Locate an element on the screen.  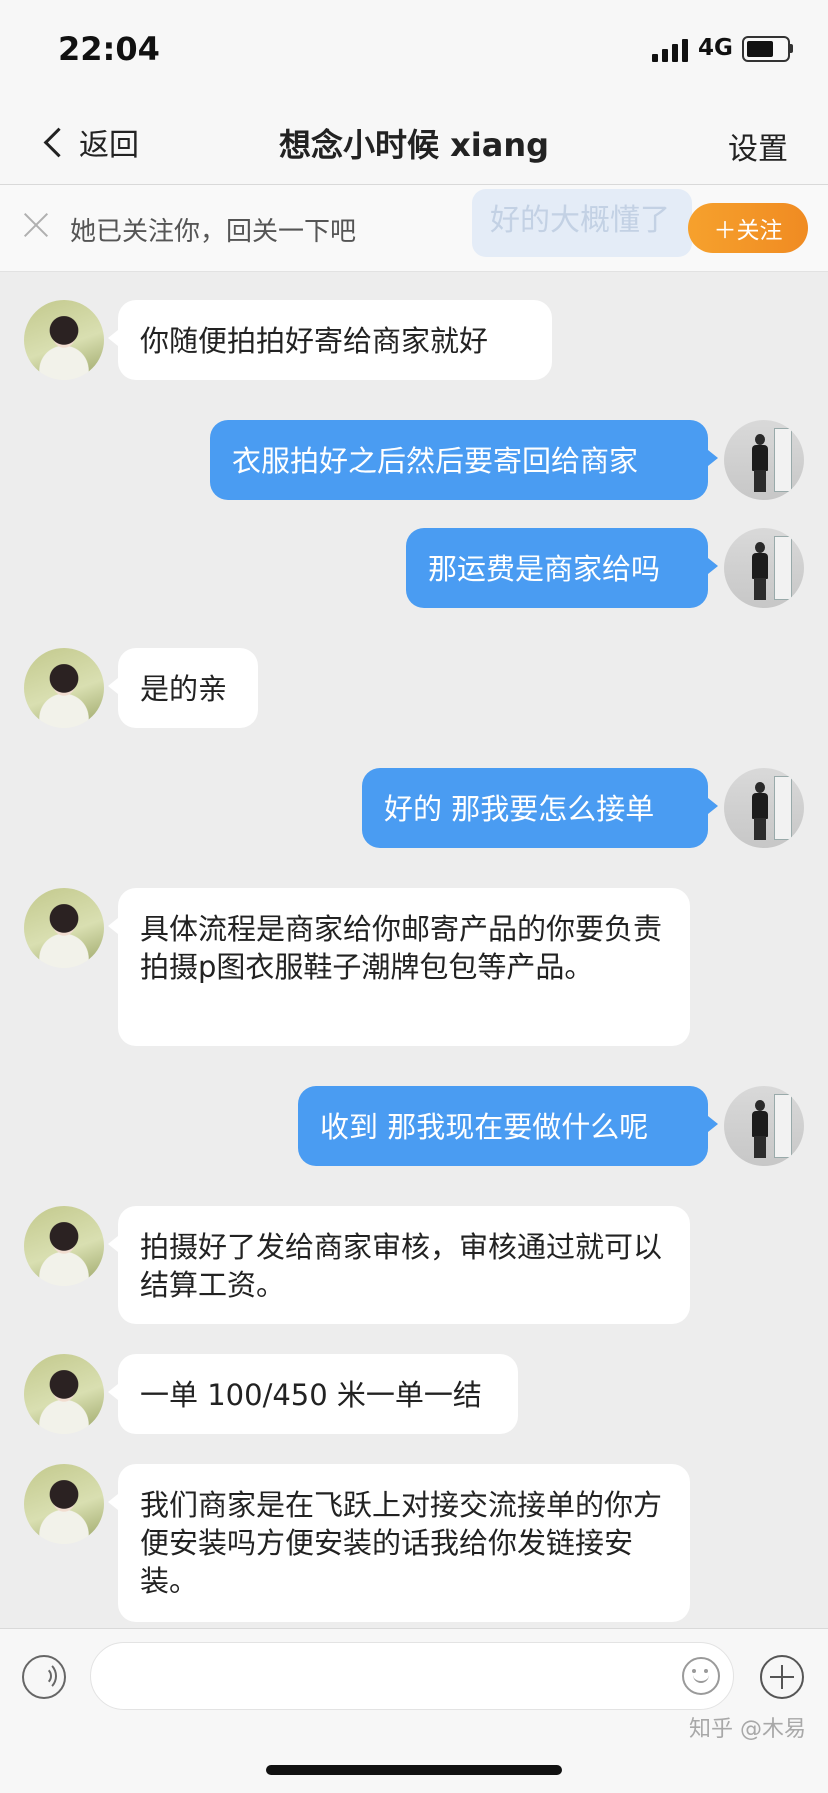
message-input is located at coordinates (412, 1676).